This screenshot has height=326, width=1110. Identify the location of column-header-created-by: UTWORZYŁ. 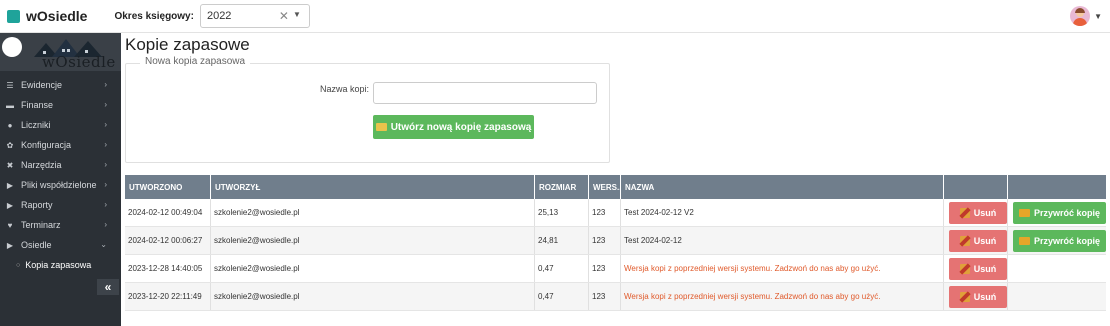
(373, 187).